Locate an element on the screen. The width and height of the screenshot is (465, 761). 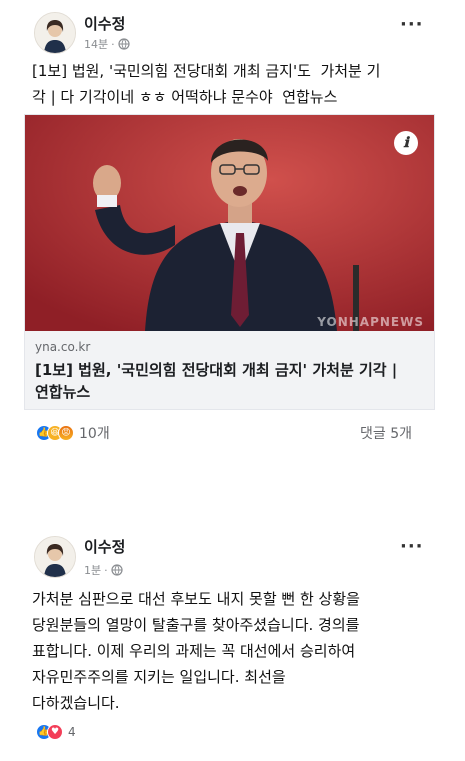
post-meta: 14분 · is located at coordinates (107, 44).